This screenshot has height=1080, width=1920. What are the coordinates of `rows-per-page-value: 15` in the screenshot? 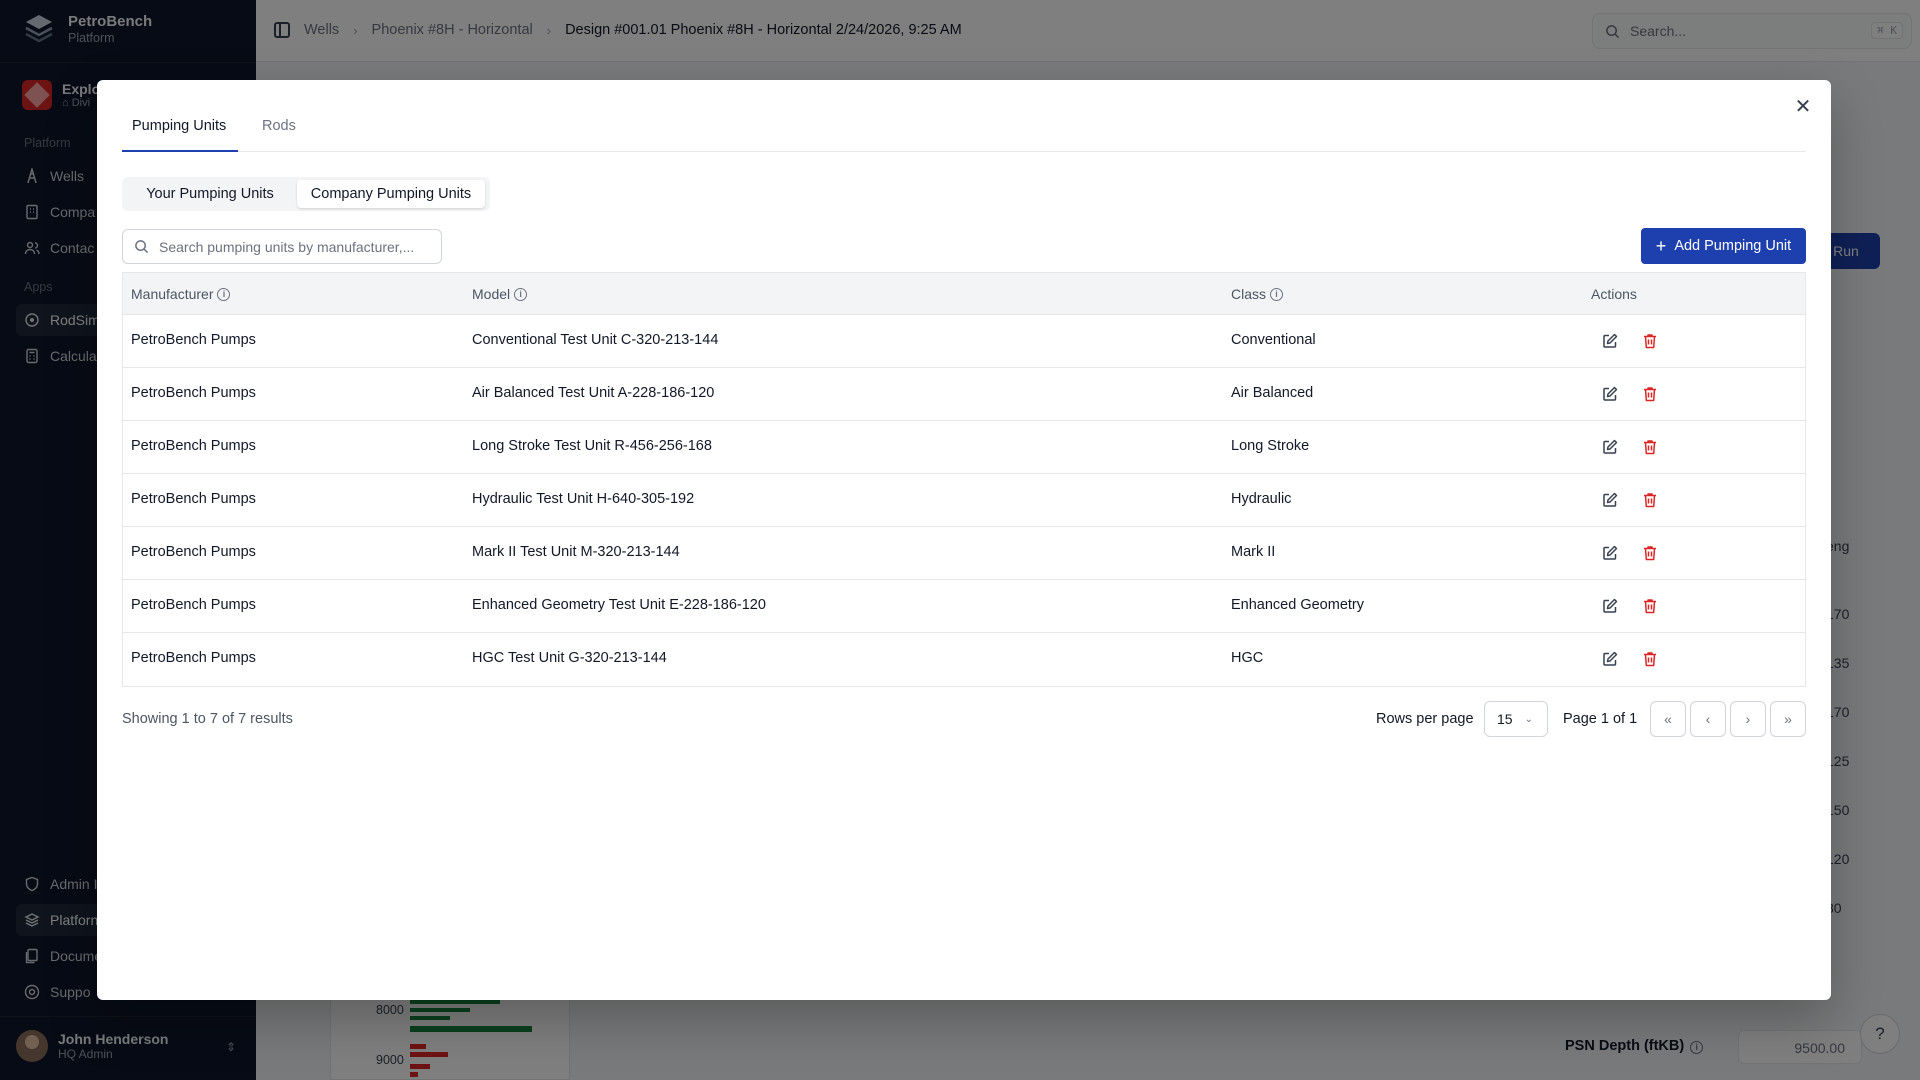 It's located at (1505, 719).